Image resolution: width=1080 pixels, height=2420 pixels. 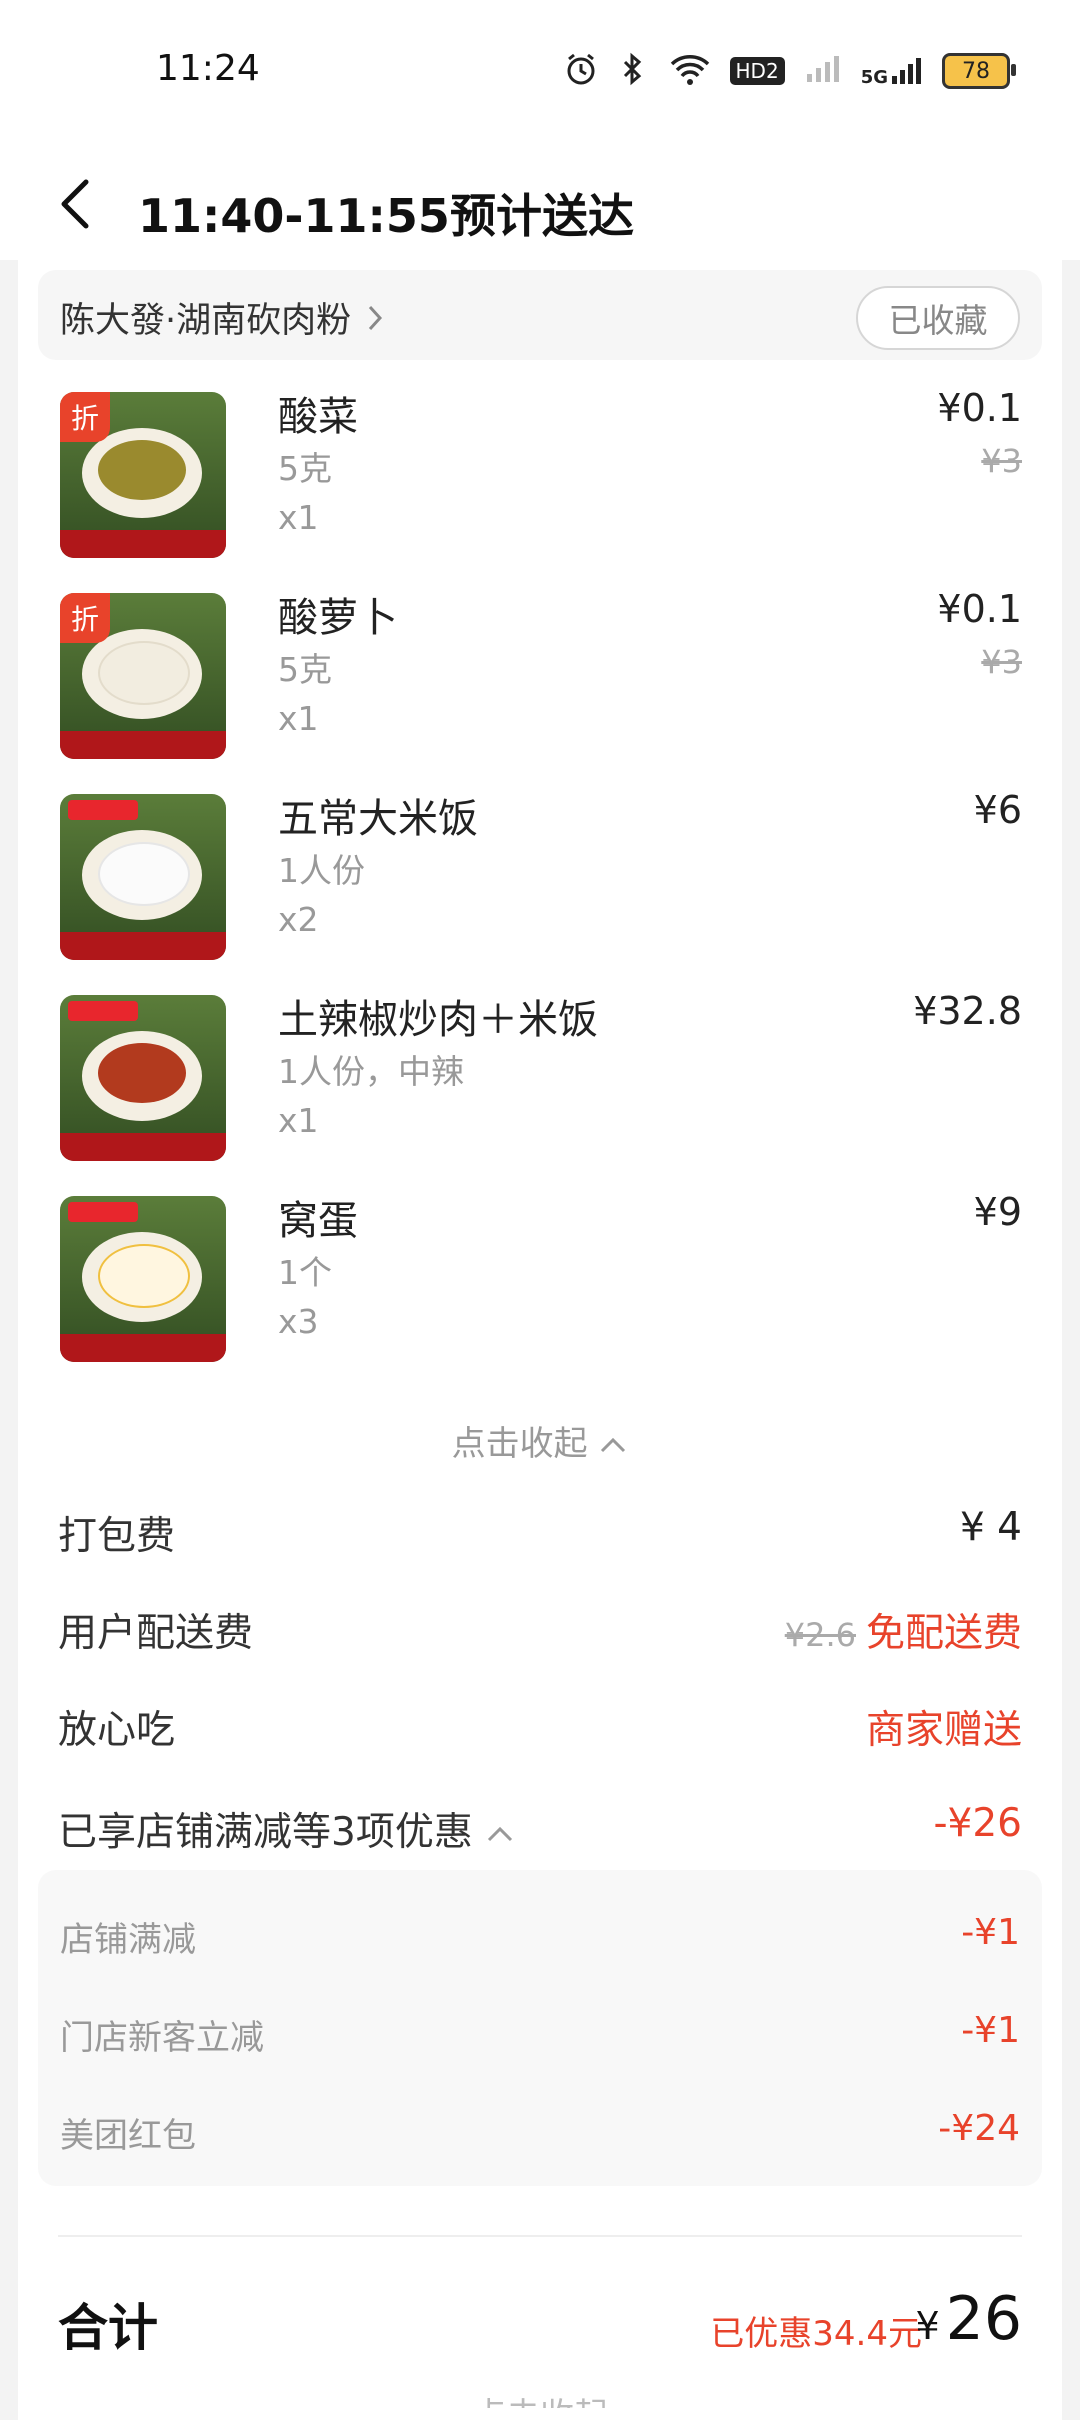 What do you see at coordinates (540, 872) in the screenshot?
I see `list-item: 五常大米饭 1人份 x2 ¥6` at bounding box center [540, 872].